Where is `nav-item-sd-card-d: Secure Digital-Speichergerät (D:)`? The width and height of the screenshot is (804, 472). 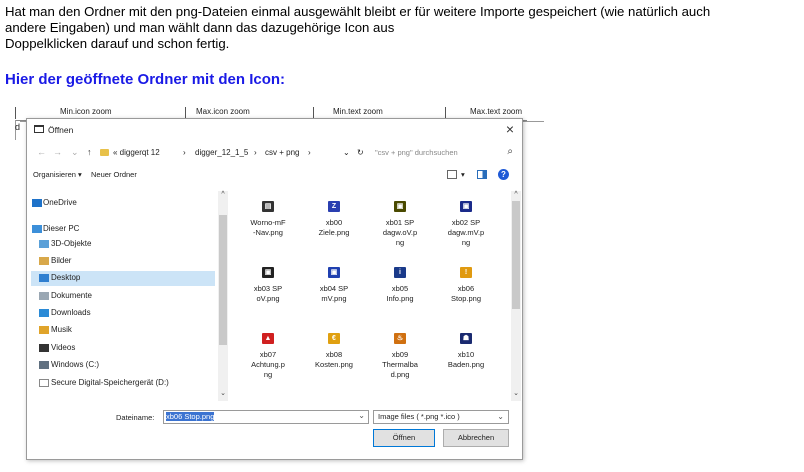 nav-item-sd-card-d: Secure Digital-Speichergerät (D:) is located at coordinates (123, 383).